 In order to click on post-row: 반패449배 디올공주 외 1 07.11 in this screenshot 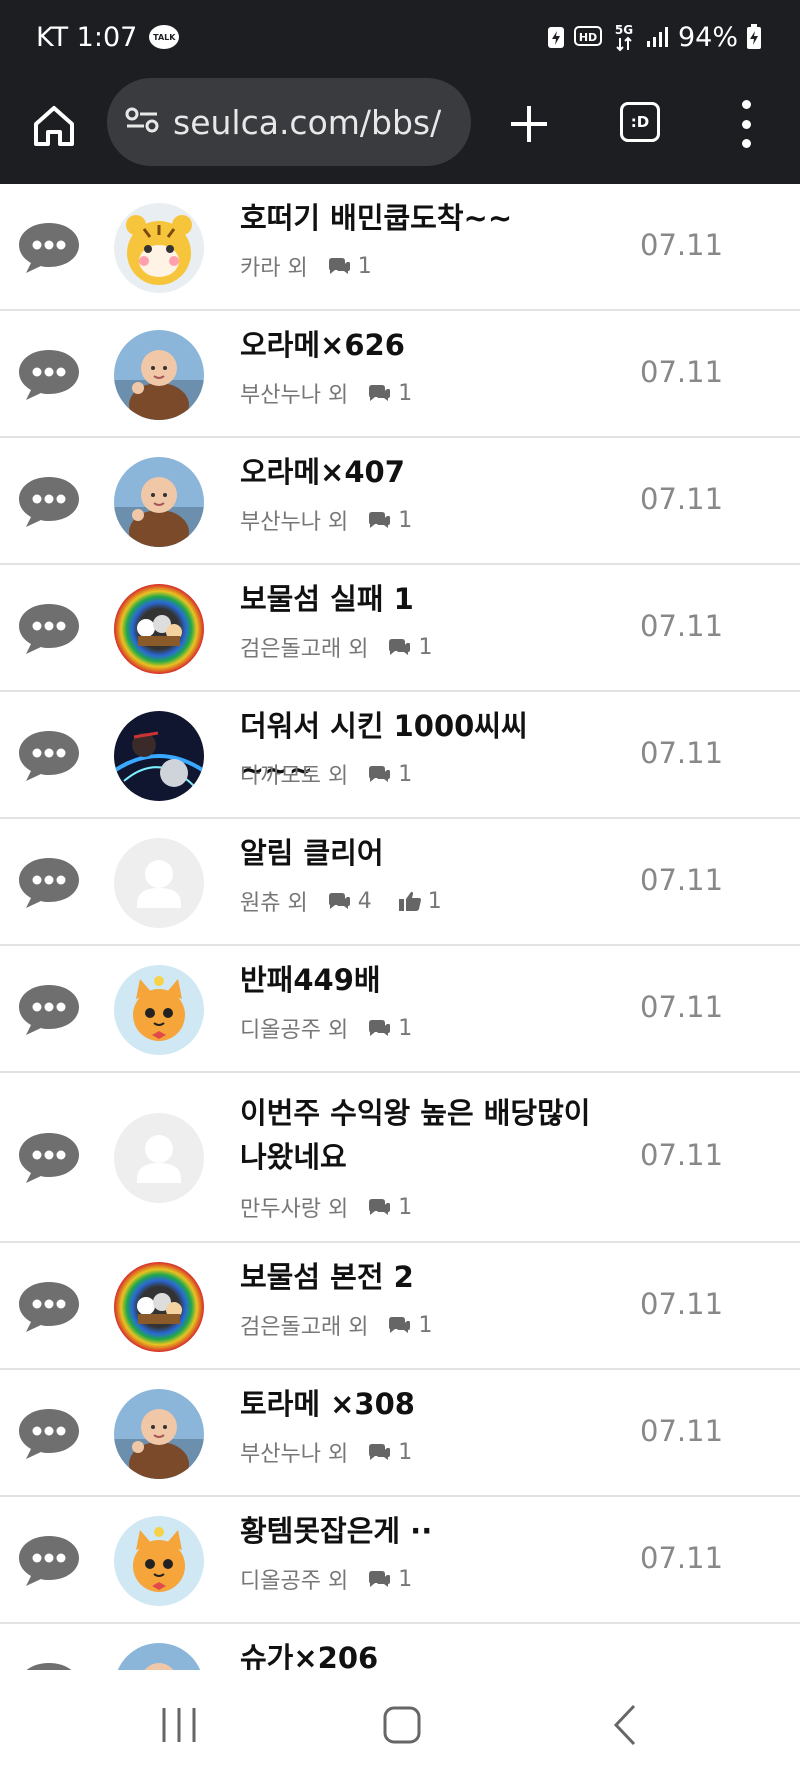, I will do `click(400, 1009)`.